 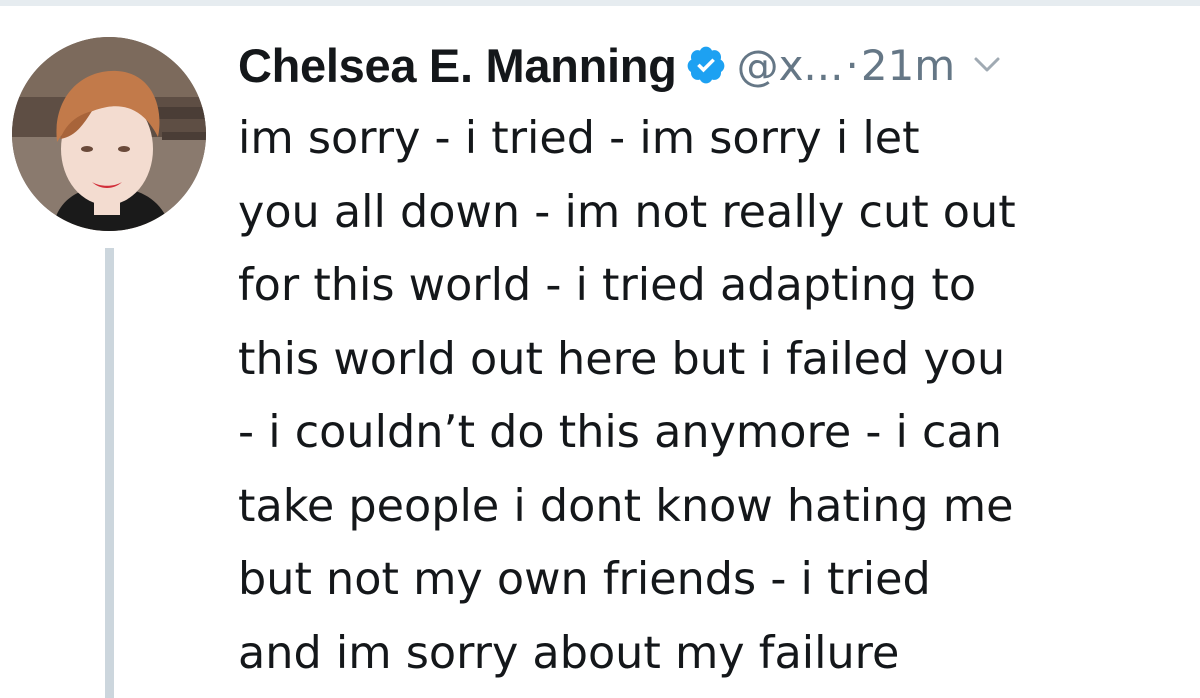 I want to click on top-divider, so click(x=600, y=3).